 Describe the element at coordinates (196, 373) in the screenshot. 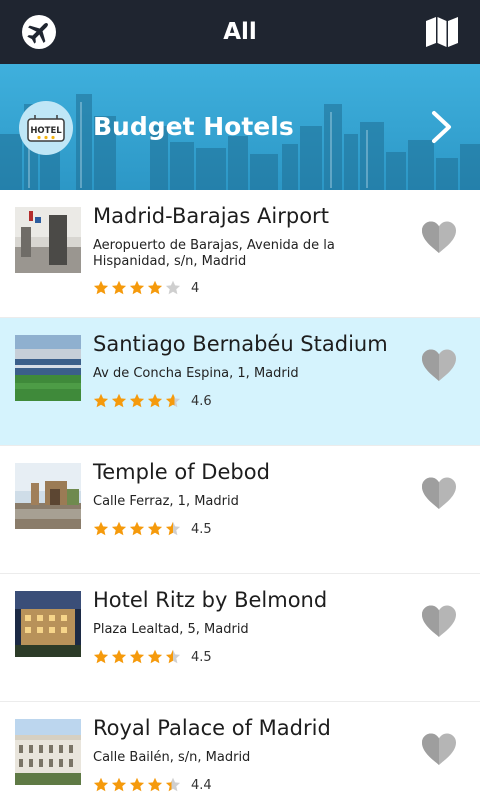

I see `place-address: Av de Concha Espina, 1, Madrid` at that location.